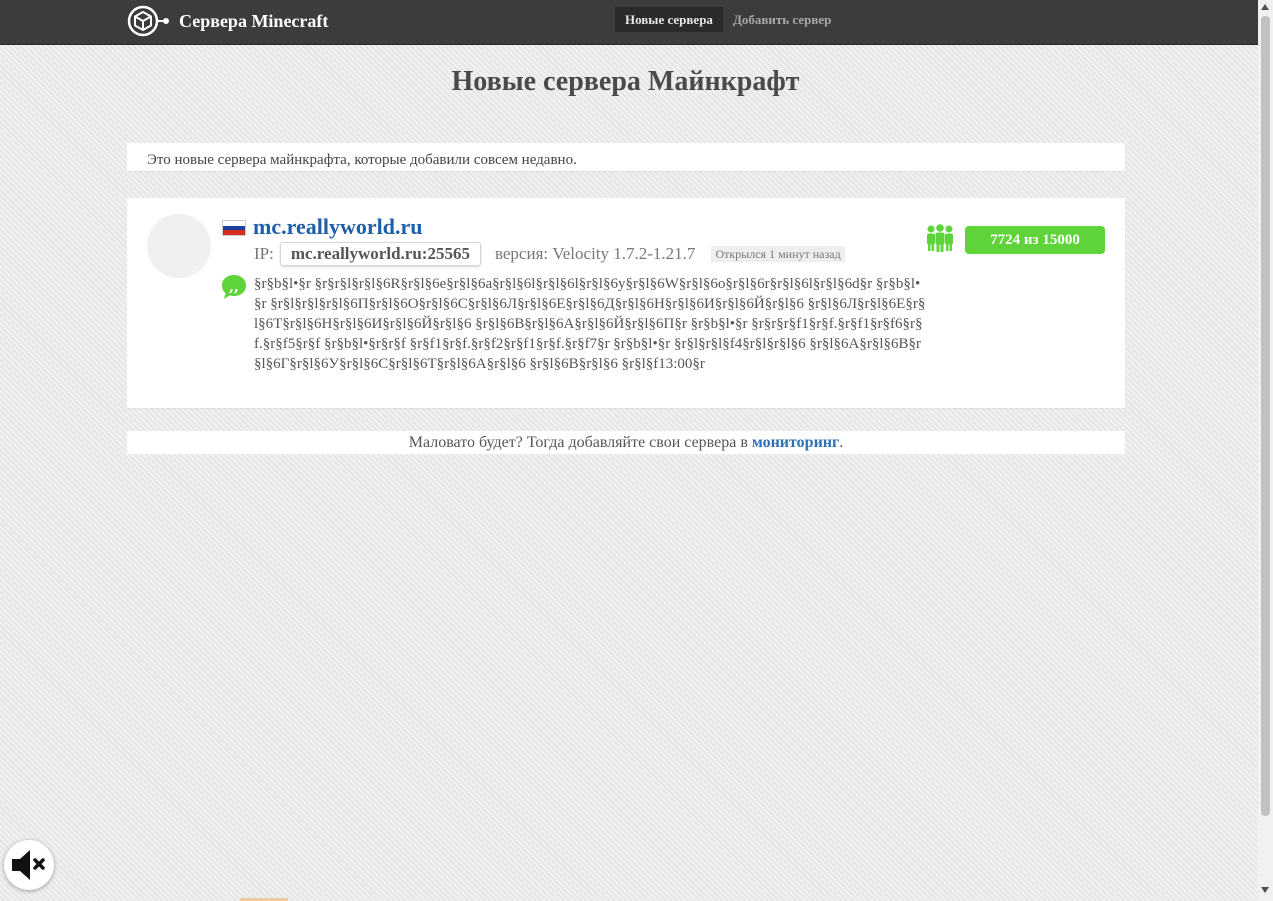  I want to click on server-version: версия: Velocity 1.7.2-1.21.7, so click(595, 253).